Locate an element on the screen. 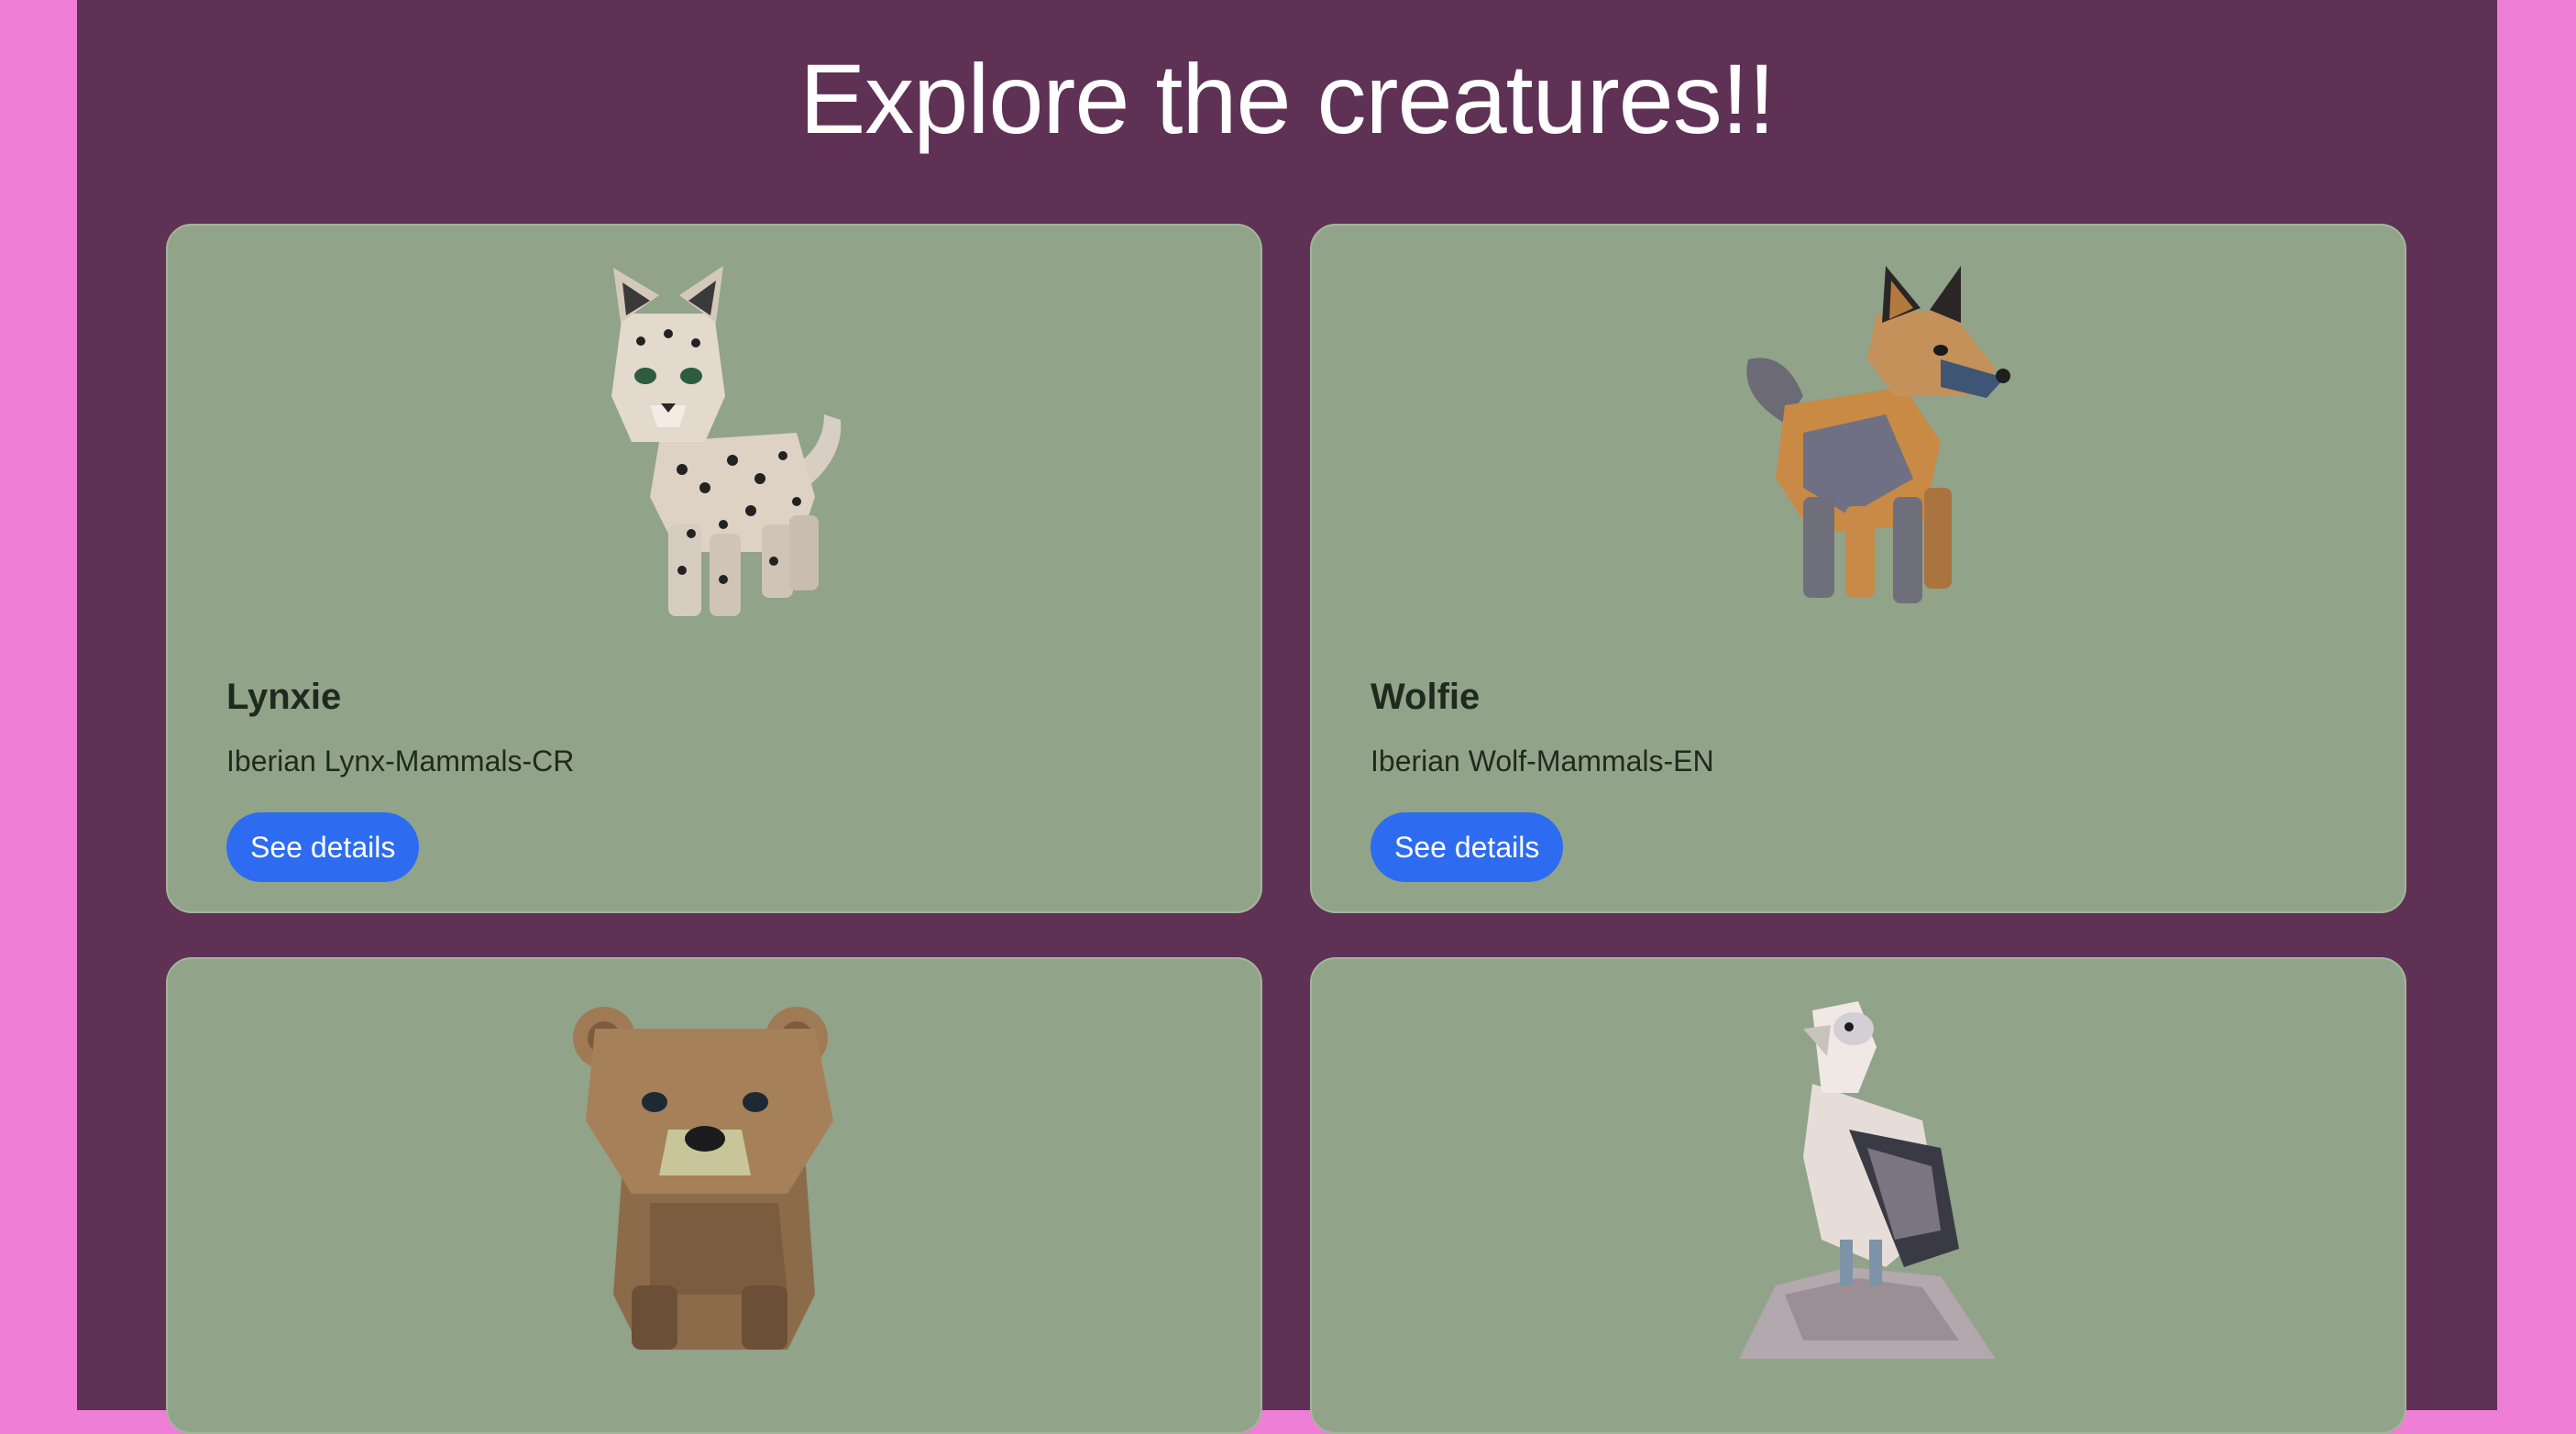 This screenshot has width=2576, height=1434. card-subtitle: Iberian Lynx-Mammals-CR is located at coordinates (401, 761).